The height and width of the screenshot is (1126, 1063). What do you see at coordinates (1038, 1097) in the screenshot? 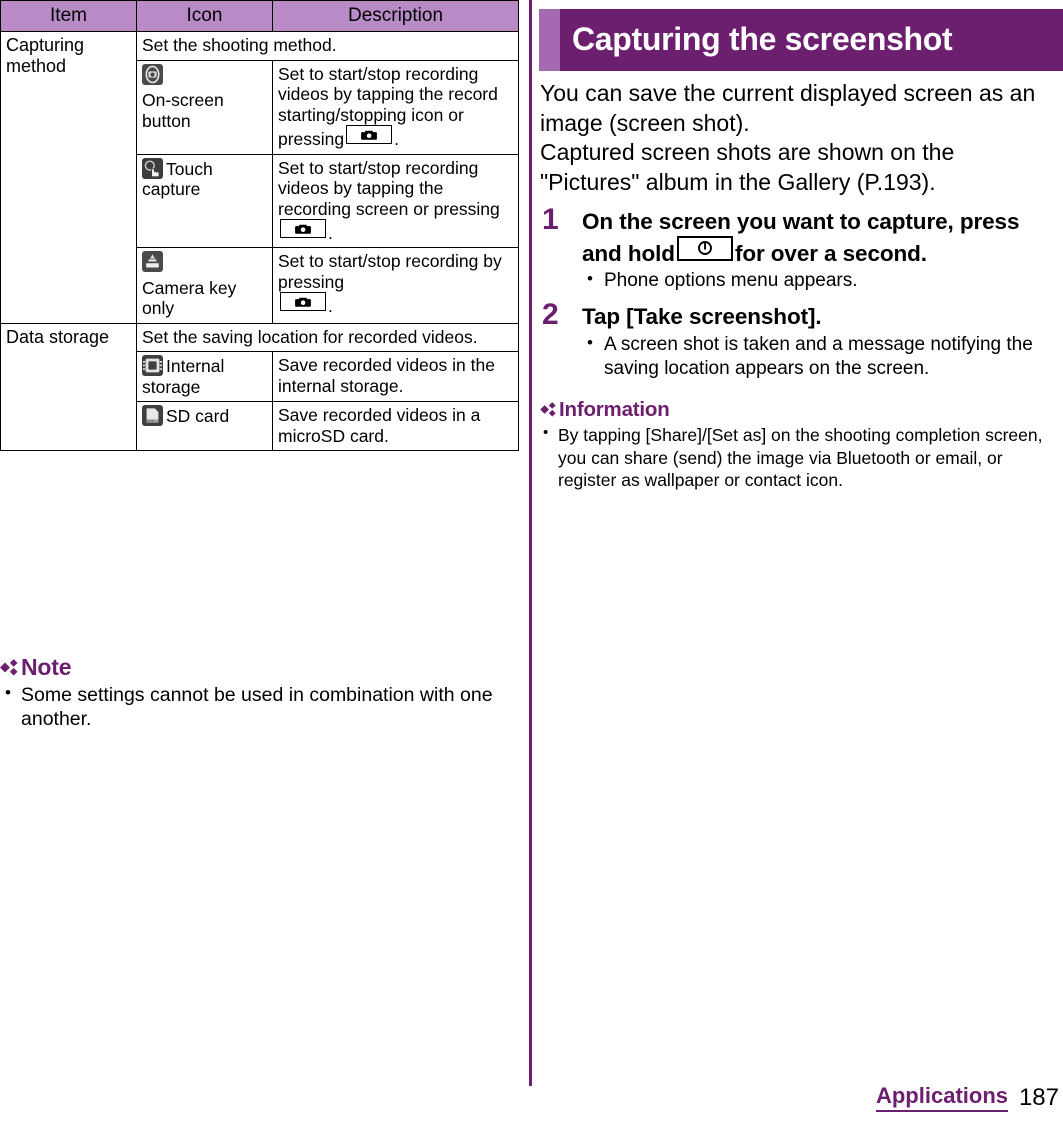
I see `footer-page-number: 187` at bounding box center [1038, 1097].